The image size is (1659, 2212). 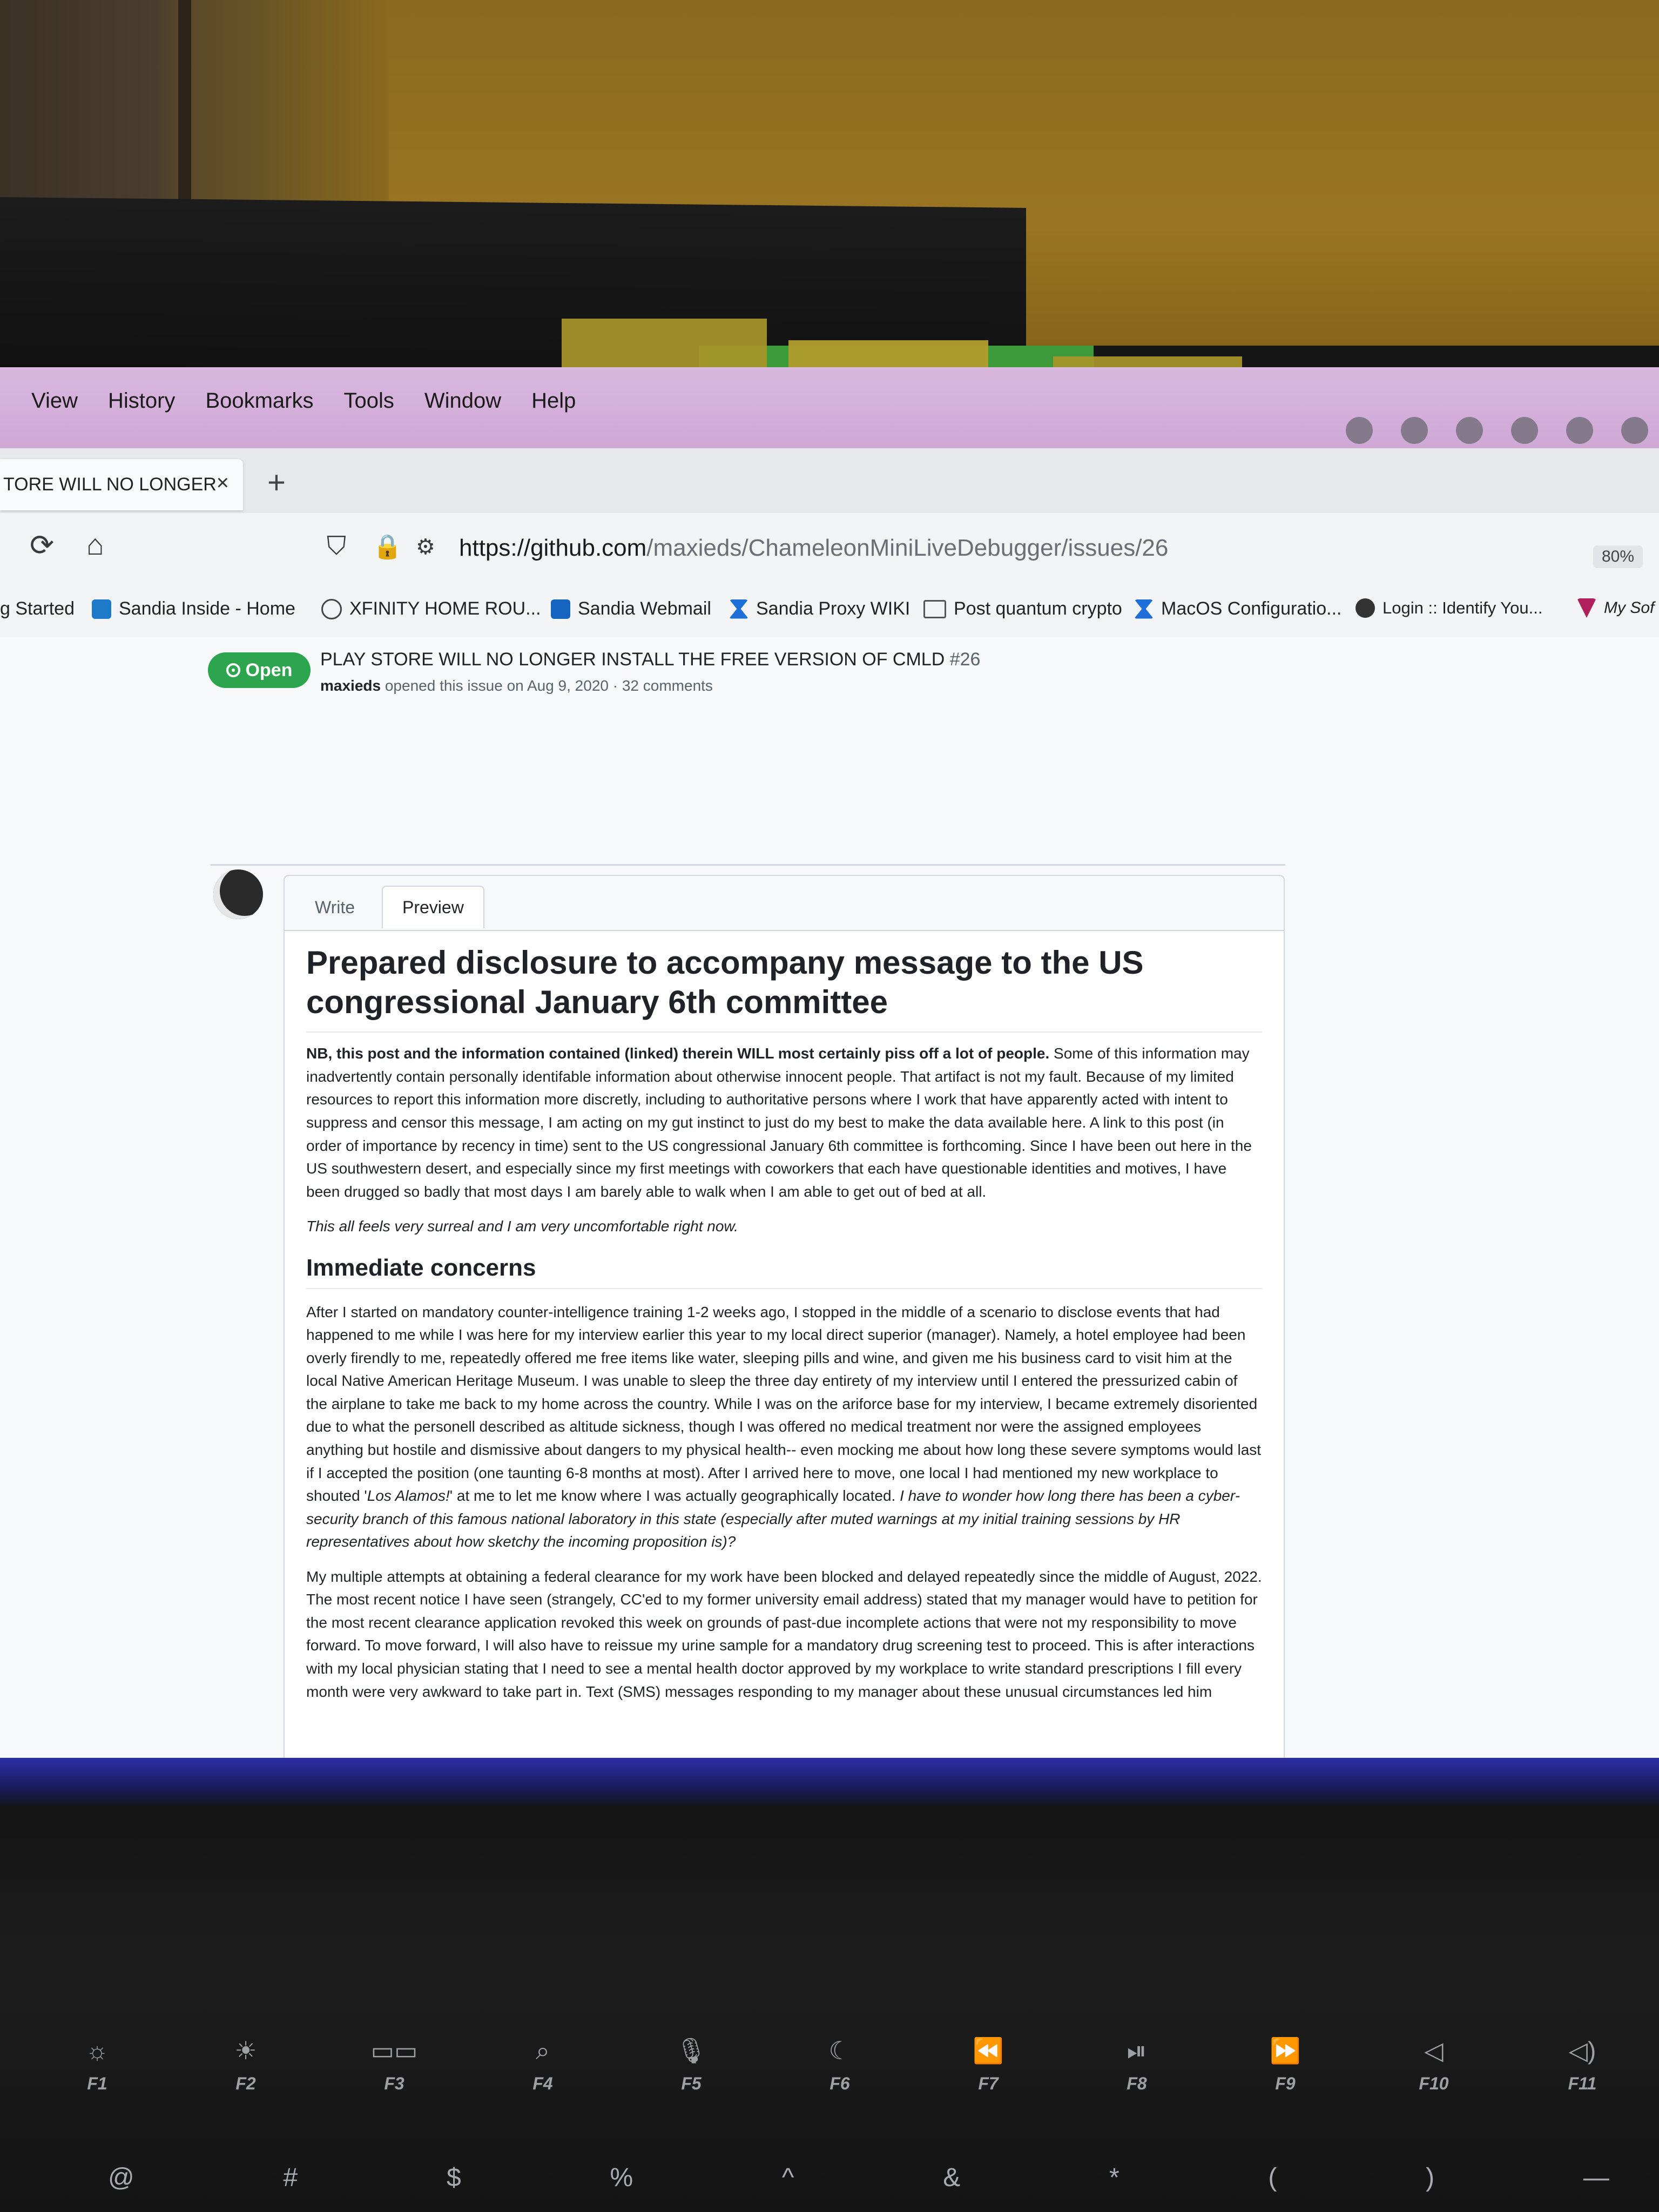 I want to click on function-key: ☼ F1, so click(x=97, y=2065).